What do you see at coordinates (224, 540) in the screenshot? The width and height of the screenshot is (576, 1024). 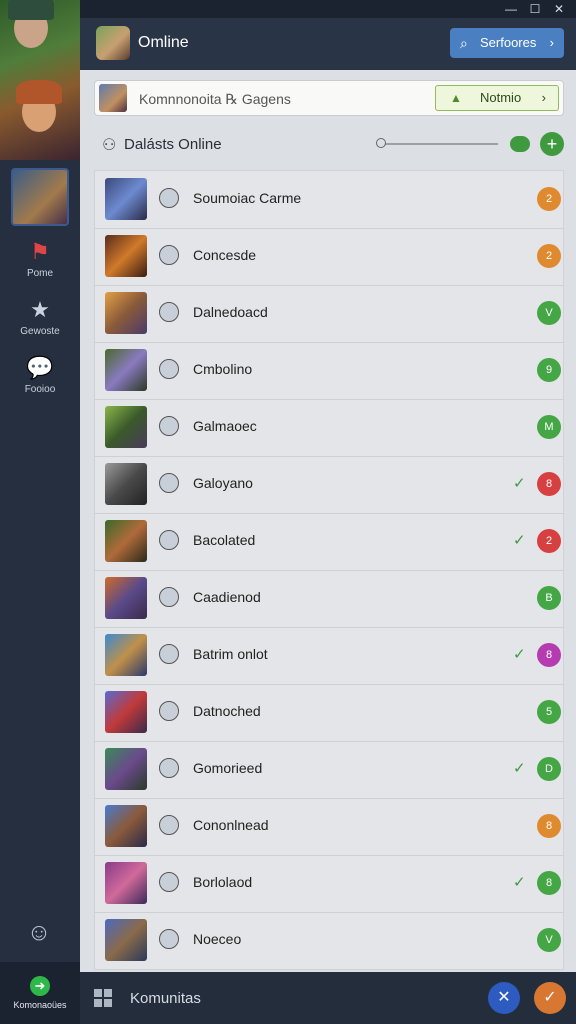 I see `friend-name: Bacolated` at bounding box center [224, 540].